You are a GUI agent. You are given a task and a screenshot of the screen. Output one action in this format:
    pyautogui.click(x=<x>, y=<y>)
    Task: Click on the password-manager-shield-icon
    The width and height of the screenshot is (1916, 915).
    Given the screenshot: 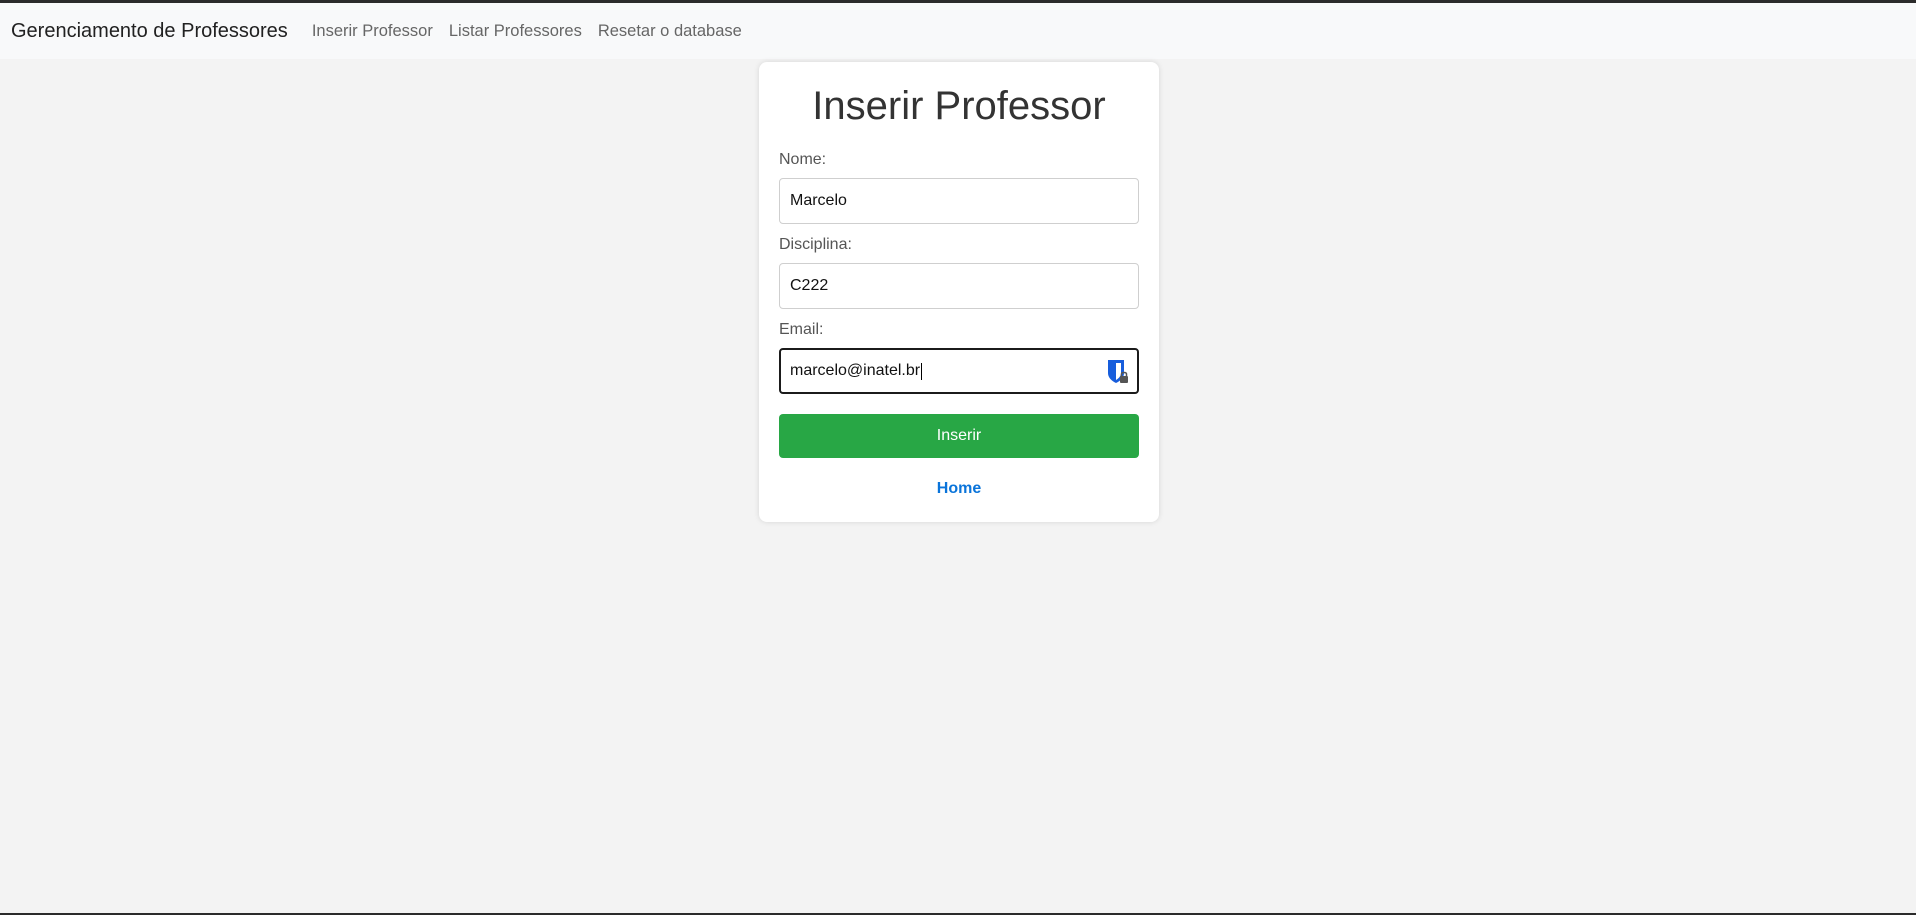 What is the action you would take?
    pyautogui.click(x=1118, y=372)
    